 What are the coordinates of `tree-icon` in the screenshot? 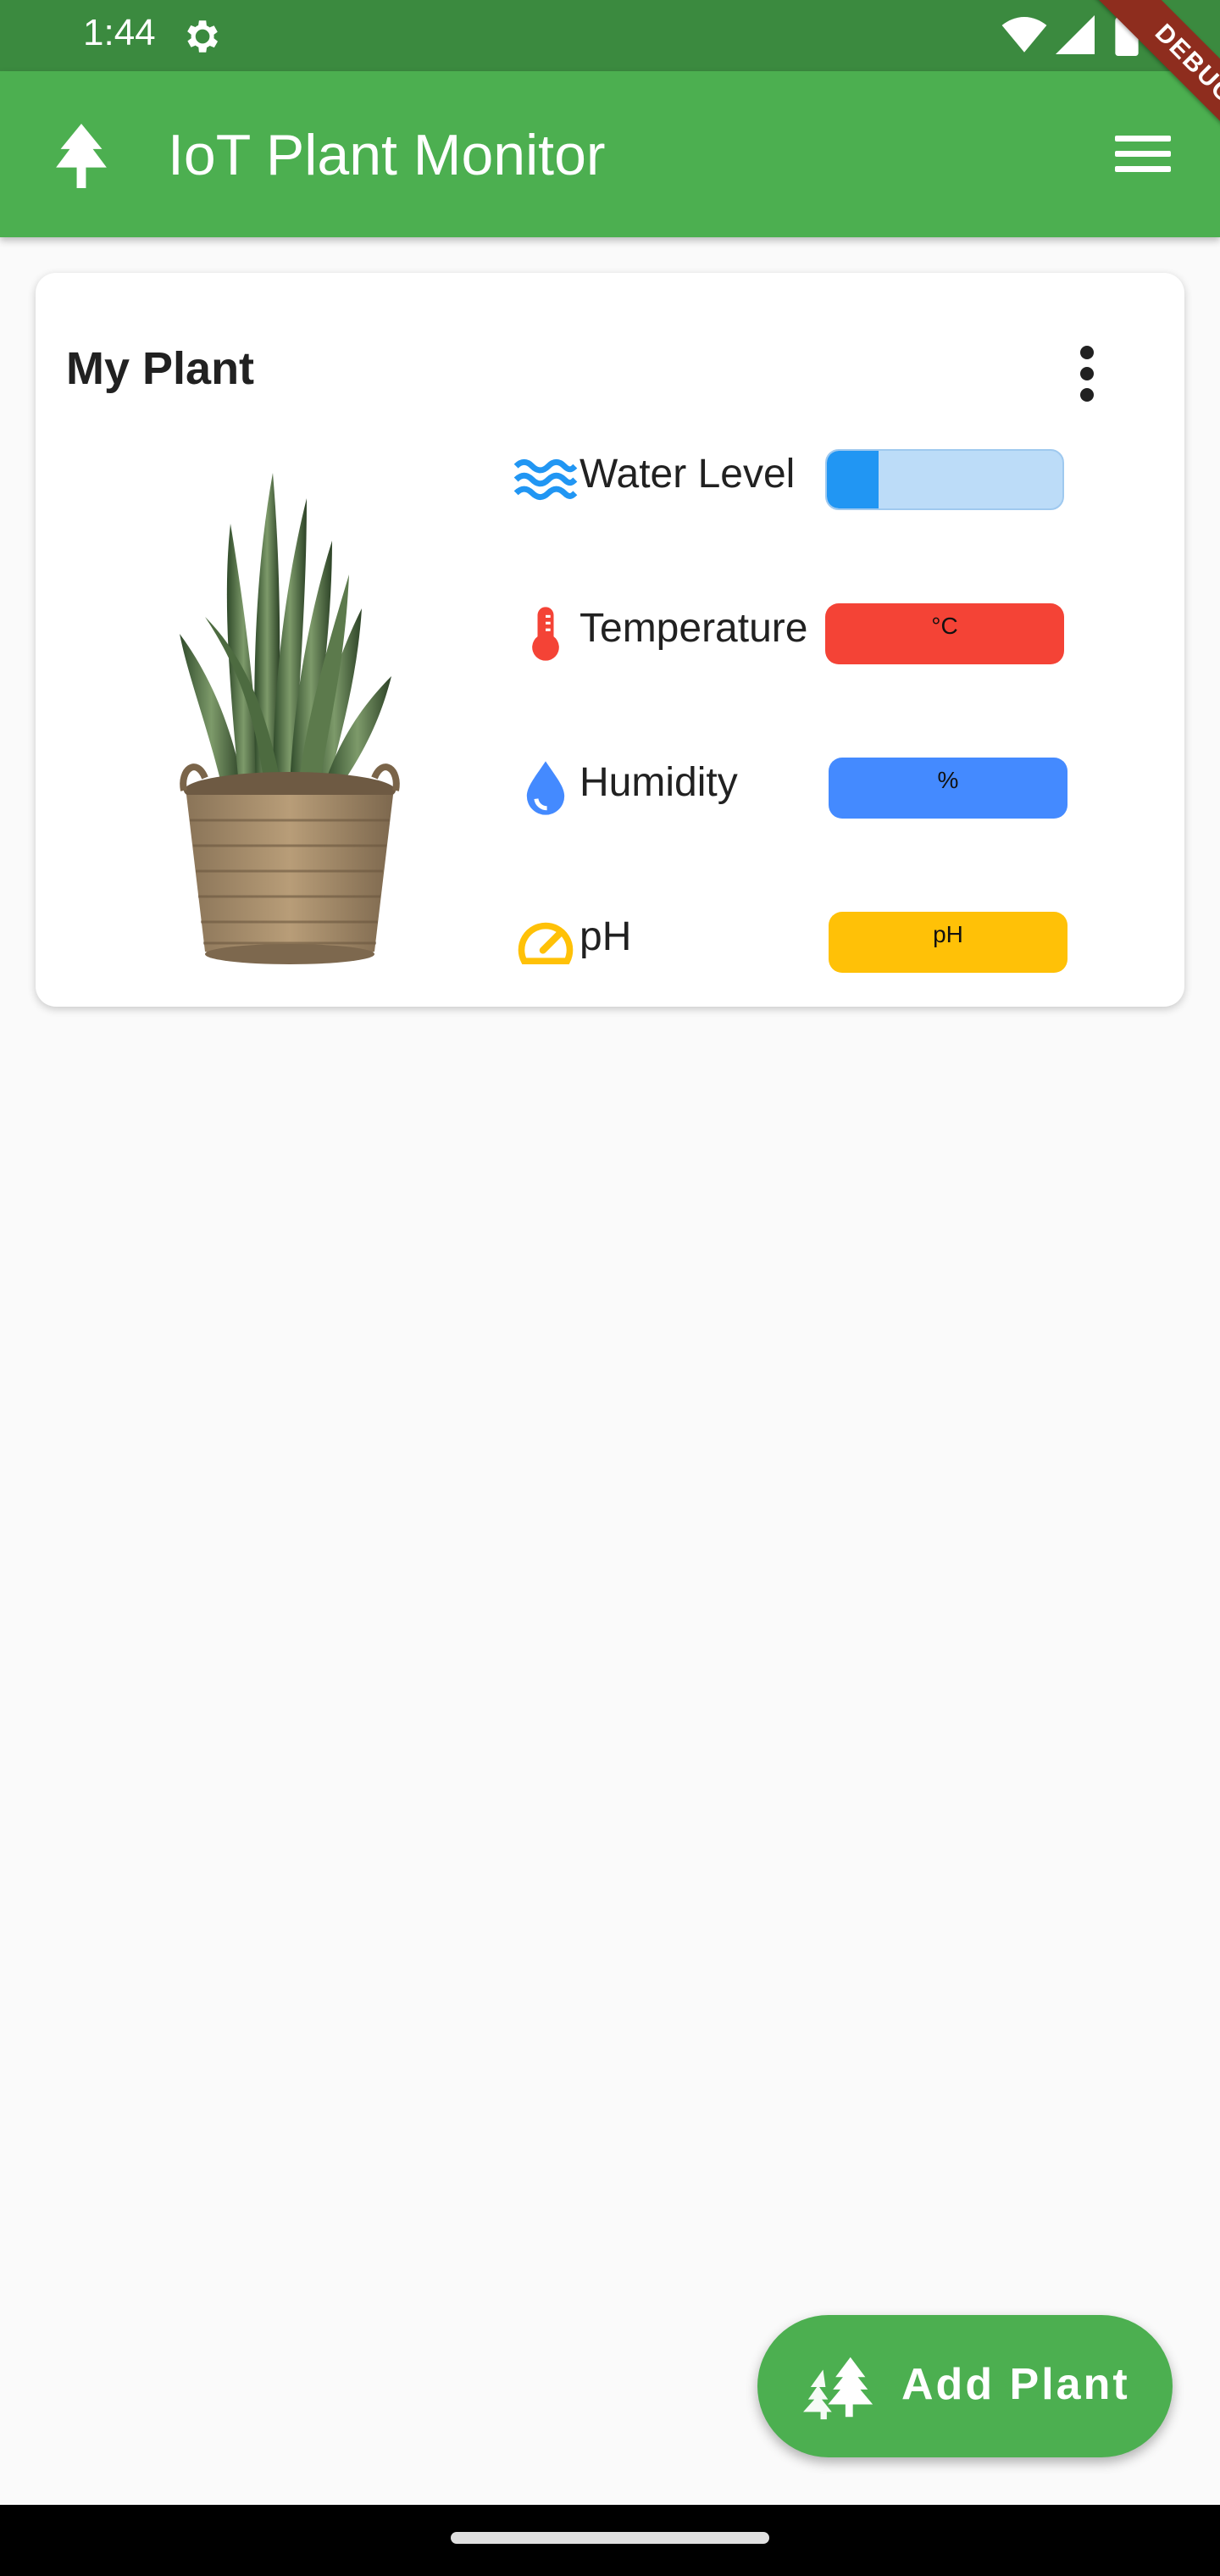 It's located at (81, 156).